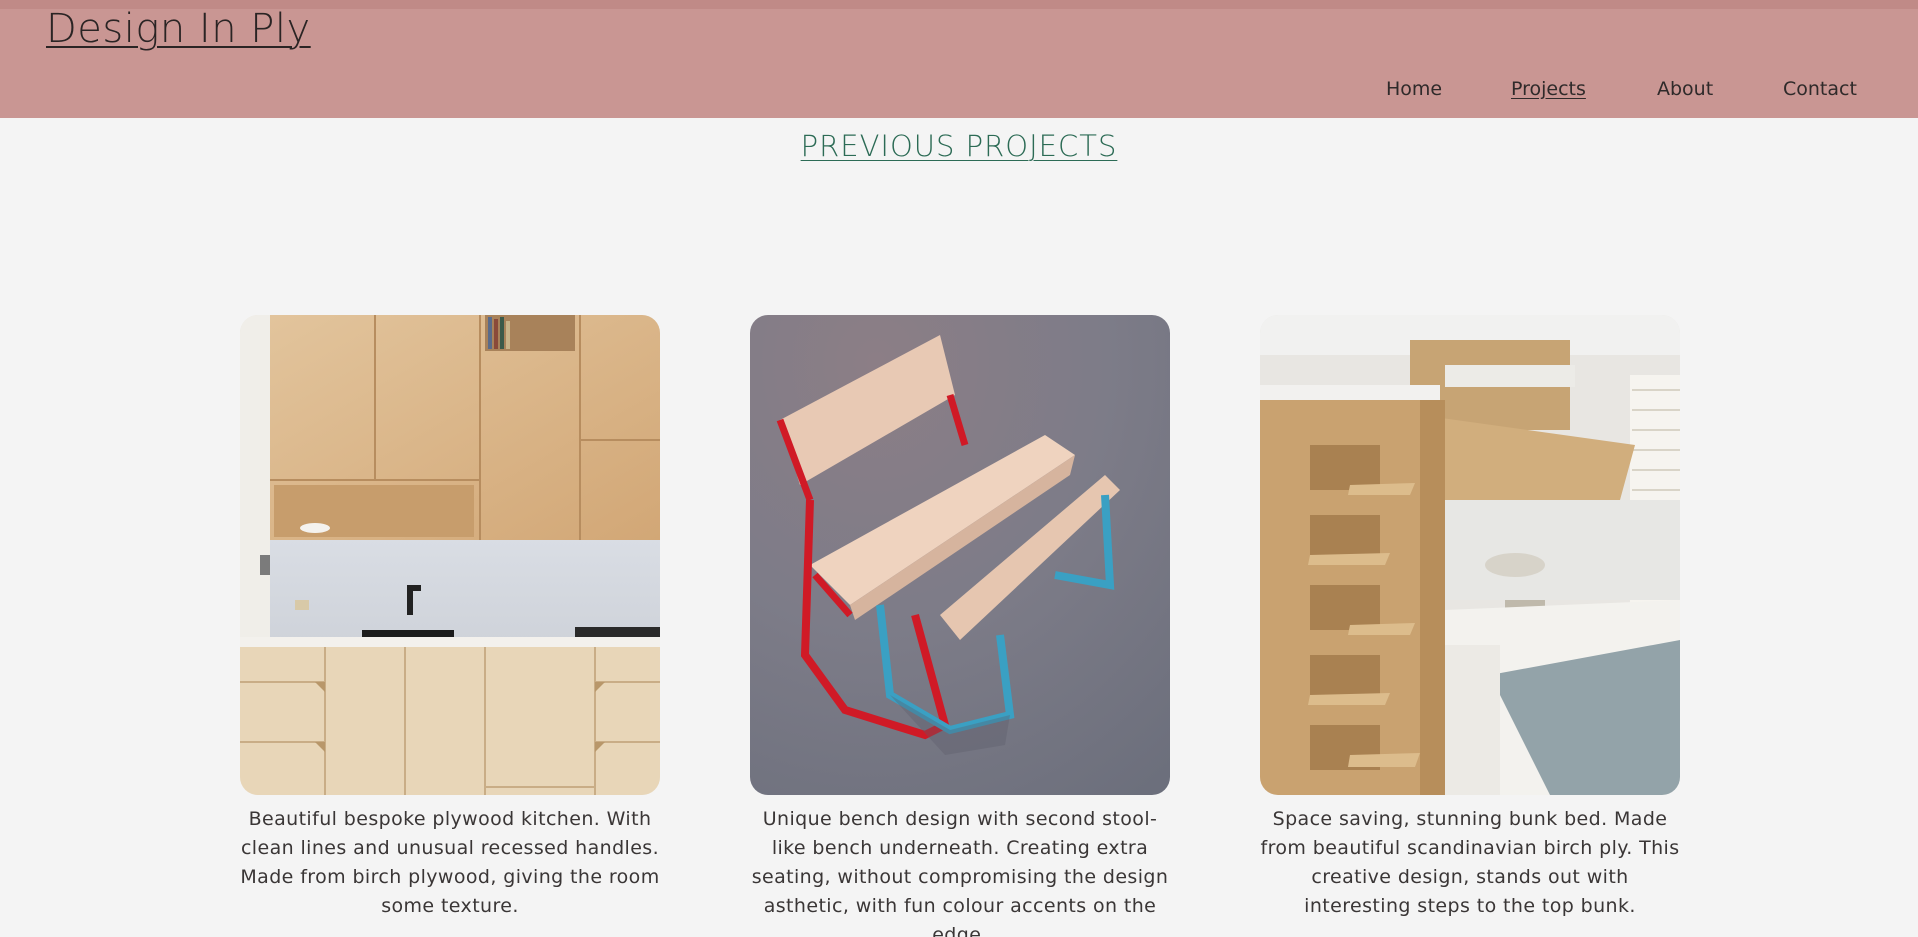 Image resolution: width=1918 pixels, height=937 pixels. I want to click on main-nav: Home Projects About Contact, so click(959, 91).